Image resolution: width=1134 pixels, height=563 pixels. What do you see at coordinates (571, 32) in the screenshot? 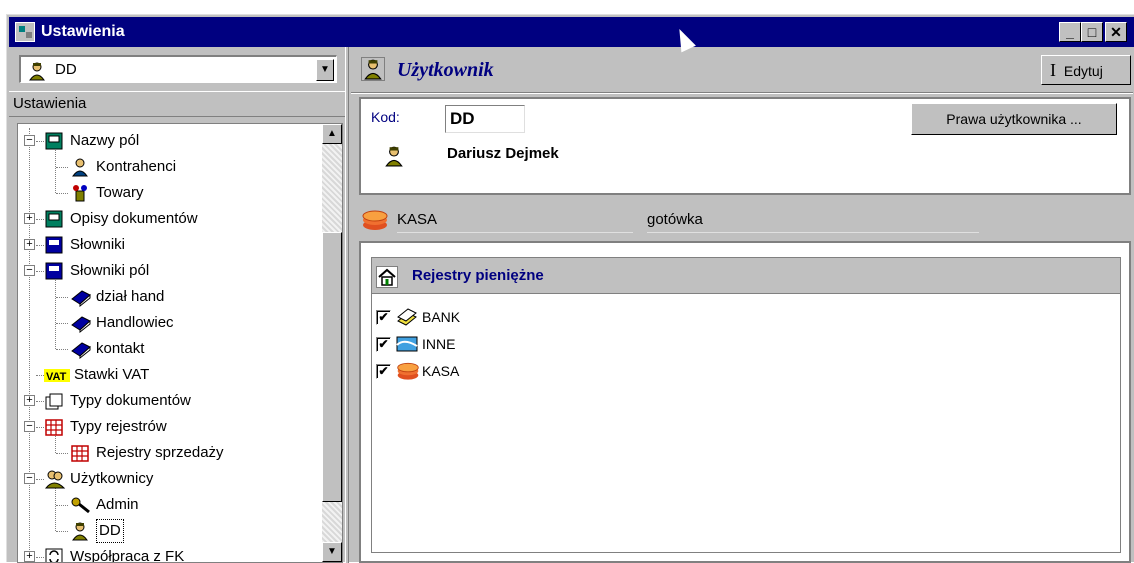
I see `title-bar: Ustawienia _ □ ✕` at bounding box center [571, 32].